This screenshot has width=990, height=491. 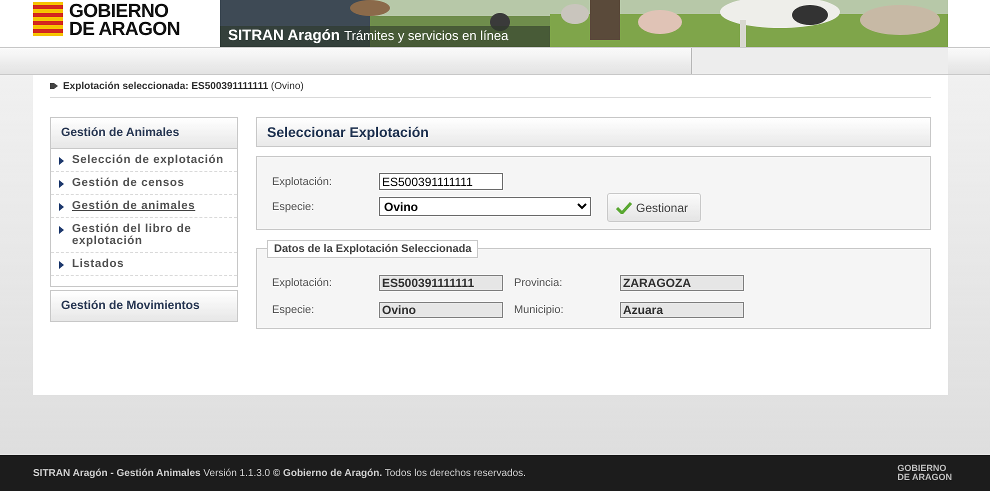 What do you see at coordinates (682, 283) in the screenshot?
I see `readonly-field: ZARAGOZA` at bounding box center [682, 283].